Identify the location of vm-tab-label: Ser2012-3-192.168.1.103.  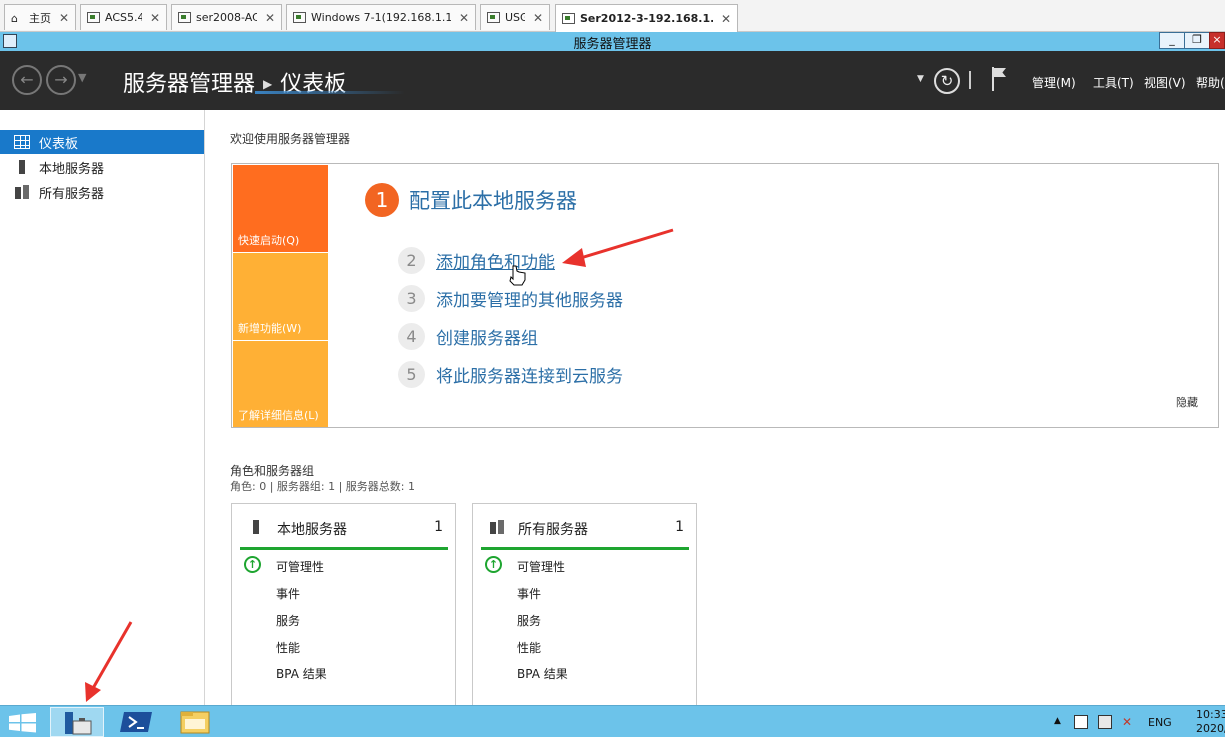
(646, 18).